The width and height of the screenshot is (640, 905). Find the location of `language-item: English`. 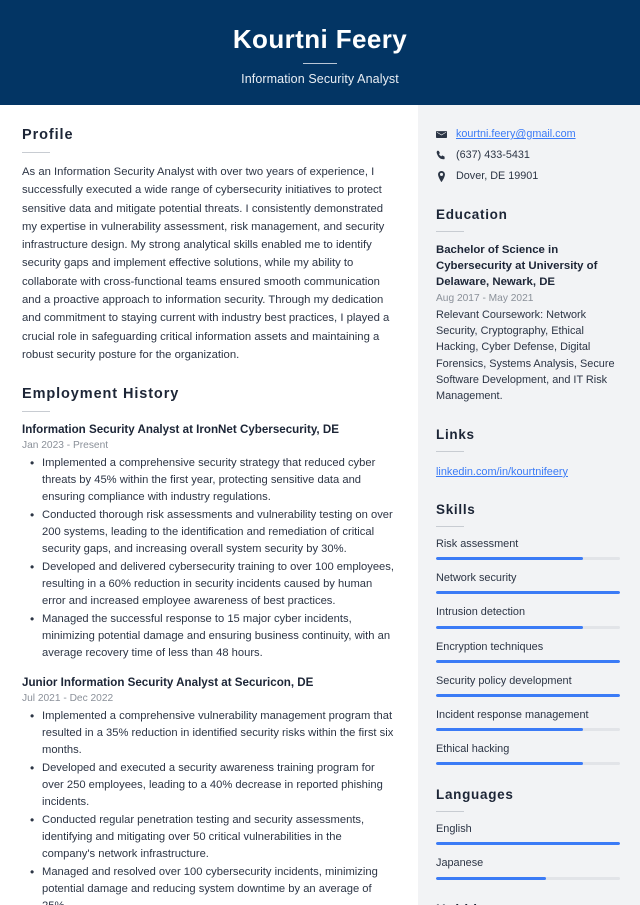

language-item: English is located at coordinates (528, 834).